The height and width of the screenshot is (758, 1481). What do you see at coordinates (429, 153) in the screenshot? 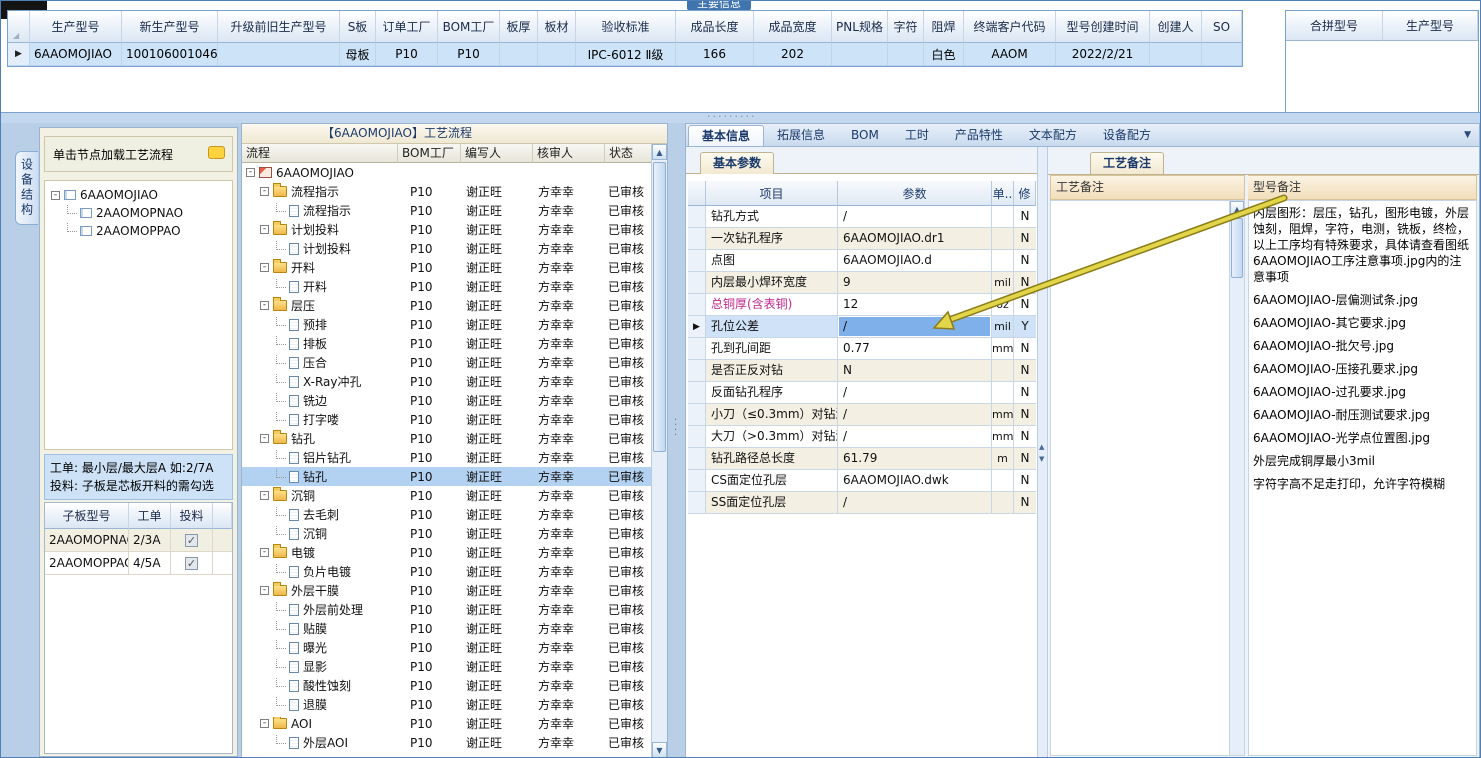
I see `flow-column-header: BOM工厂` at bounding box center [429, 153].